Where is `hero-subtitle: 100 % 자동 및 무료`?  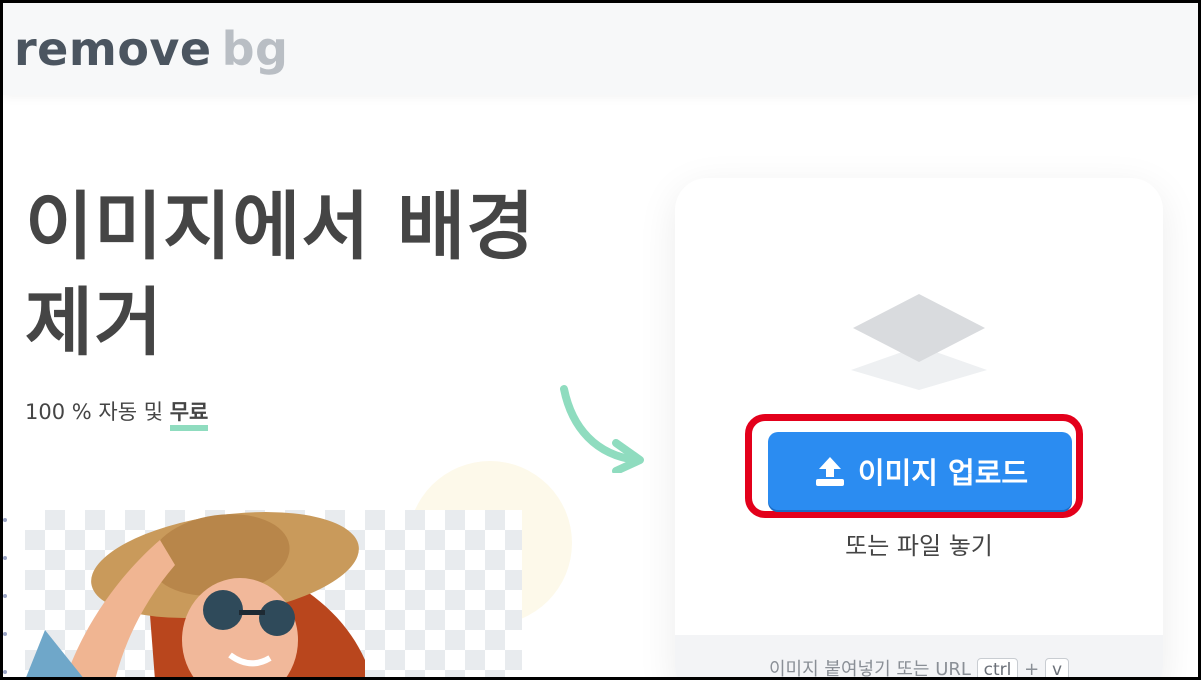 hero-subtitle: 100 % 자동 및 무료 is located at coordinates (117, 413).